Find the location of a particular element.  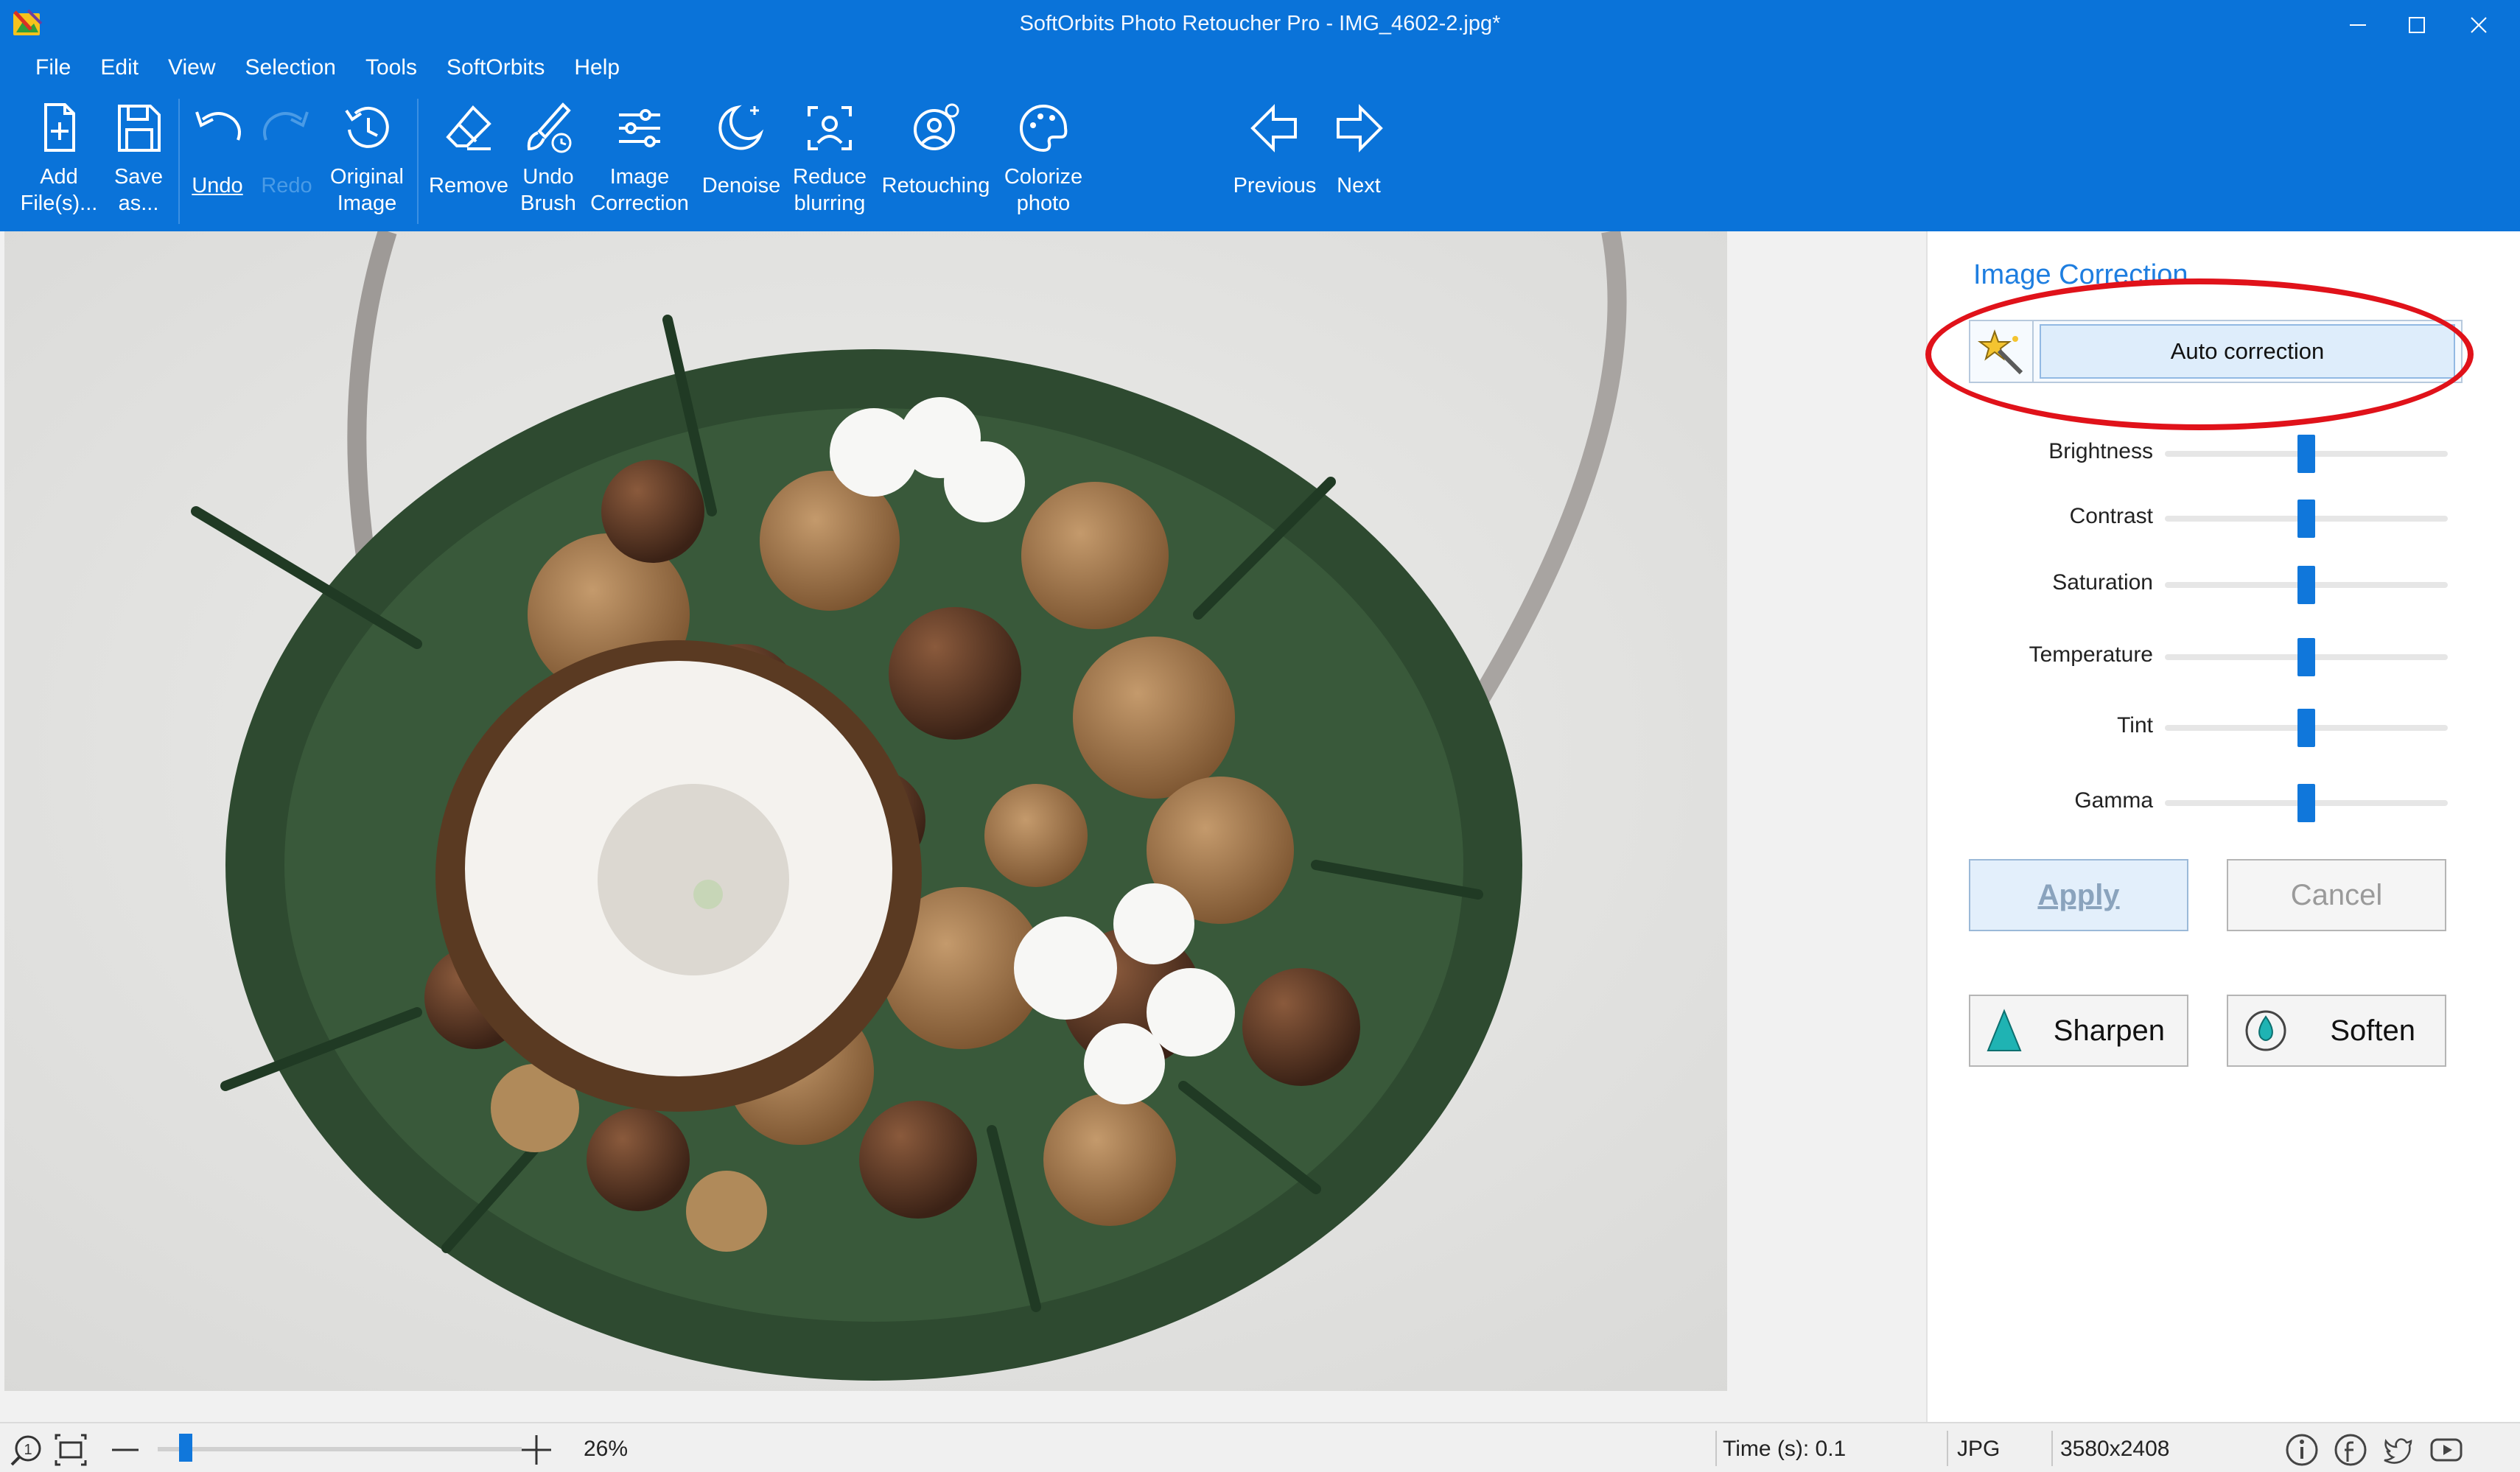

zoom-out-icon is located at coordinates (125, 1450).